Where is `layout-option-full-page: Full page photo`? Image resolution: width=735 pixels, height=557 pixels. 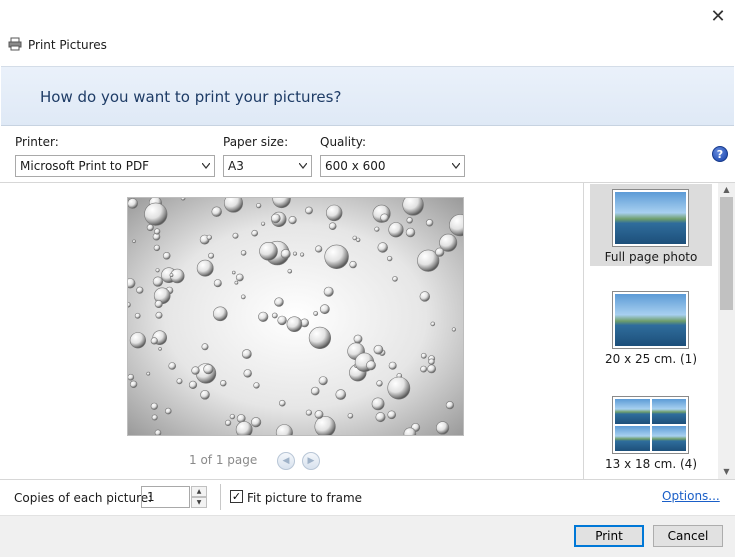
layout-option-full-page: Full page photo is located at coordinates (651, 225).